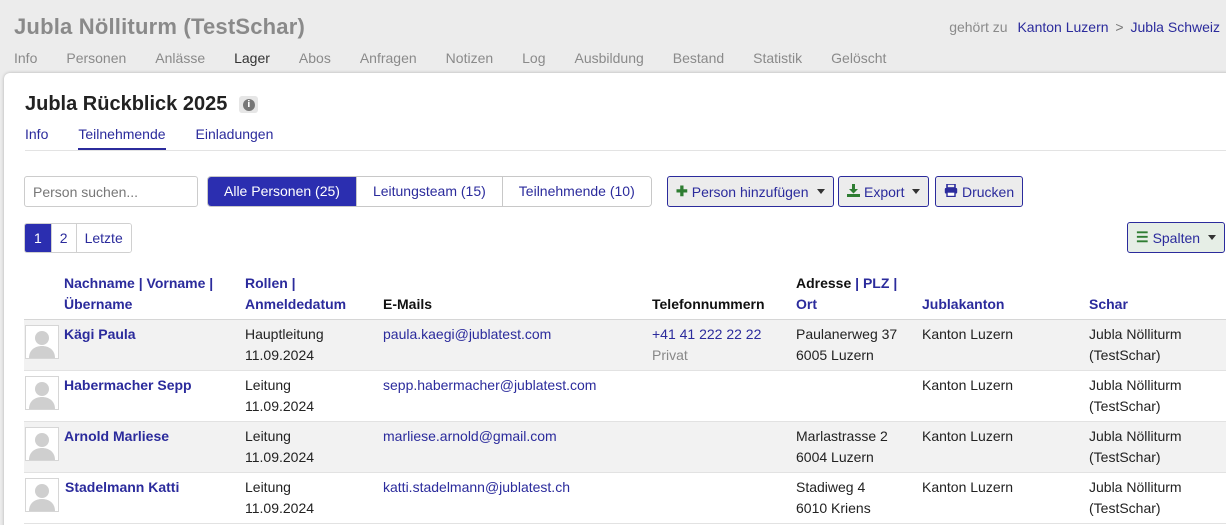  What do you see at coordinates (470, 436) in the screenshot?
I see `email-link: marliese.arnold@gmail.com` at bounding box center [470, 436].